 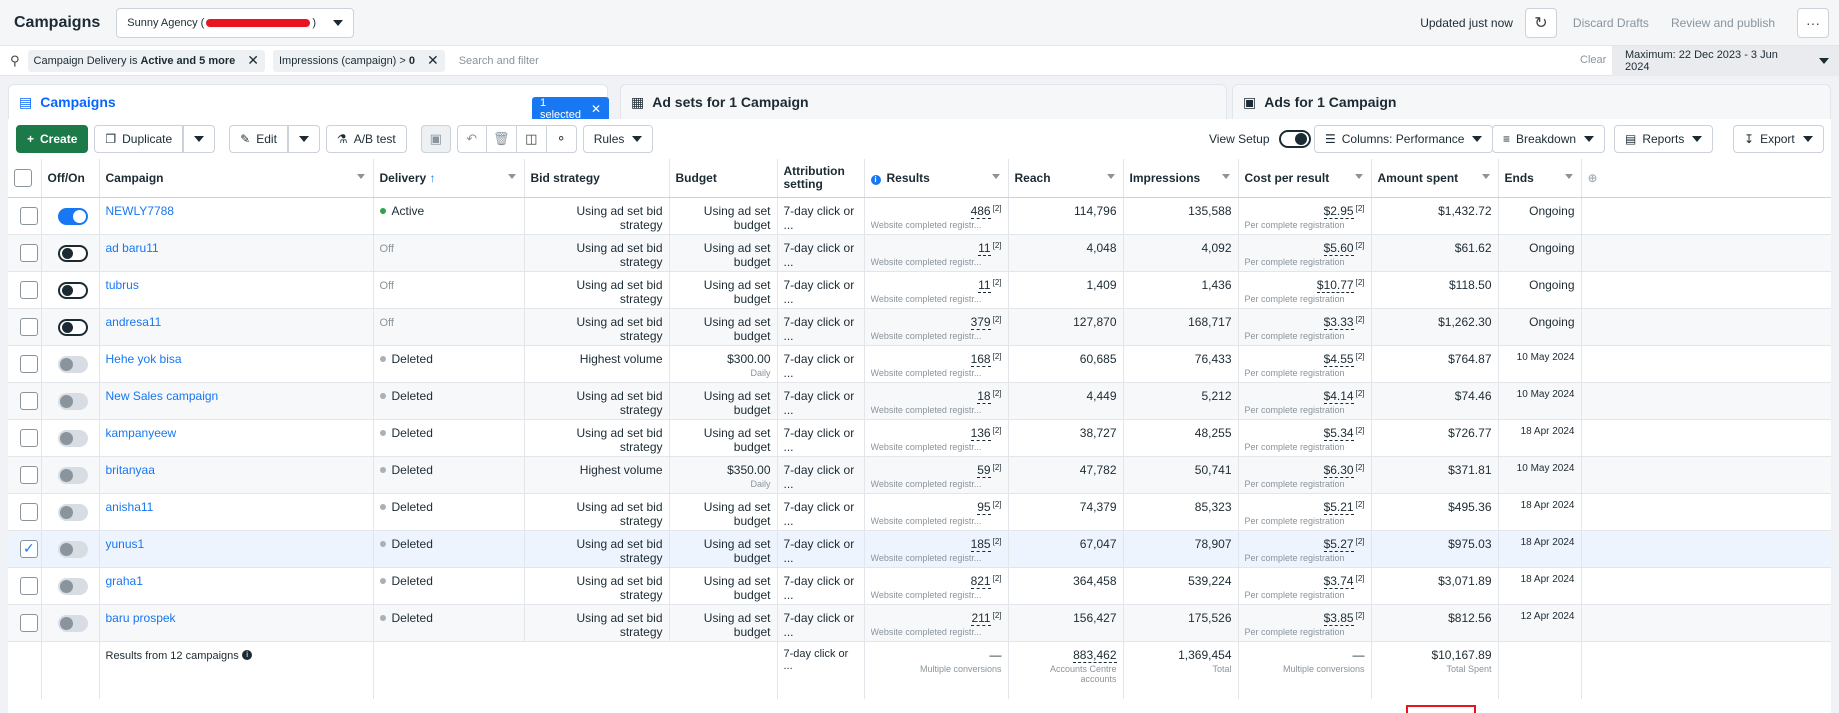 I want to click on trash-icon: 🗑, so click(x=501, y=139).